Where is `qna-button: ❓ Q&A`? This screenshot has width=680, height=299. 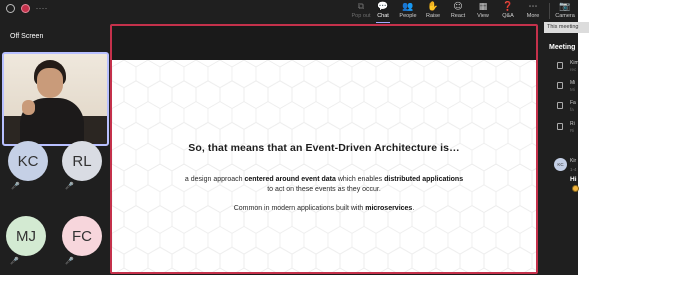 qna-button: ❓ Q&A is located at coordinates (508, 11).